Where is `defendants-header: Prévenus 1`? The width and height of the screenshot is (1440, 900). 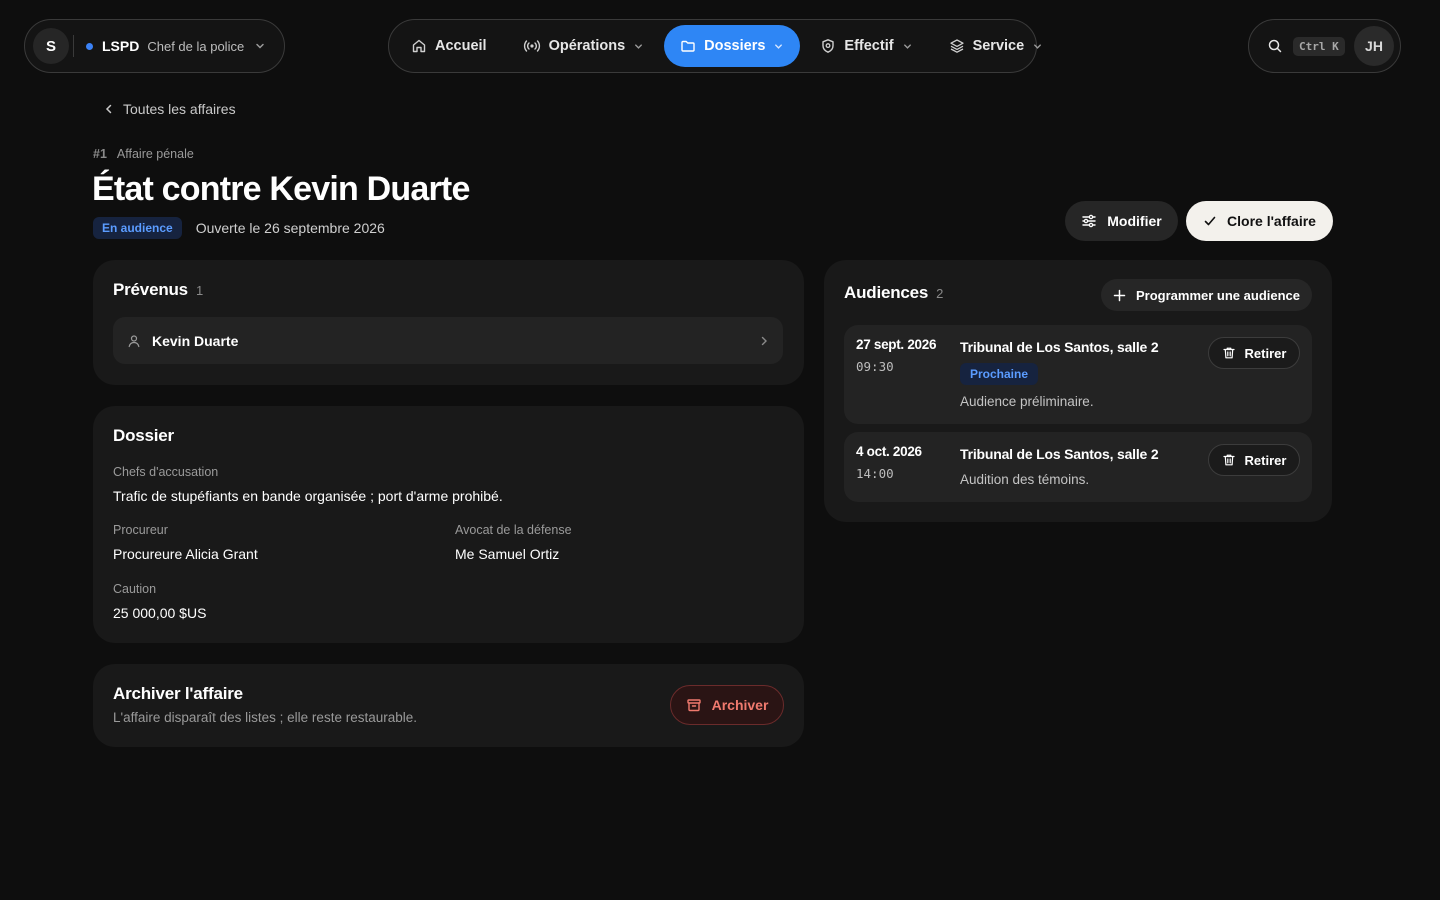
defendants-header: Prévenus 1 is located at coordinates (158, 290).